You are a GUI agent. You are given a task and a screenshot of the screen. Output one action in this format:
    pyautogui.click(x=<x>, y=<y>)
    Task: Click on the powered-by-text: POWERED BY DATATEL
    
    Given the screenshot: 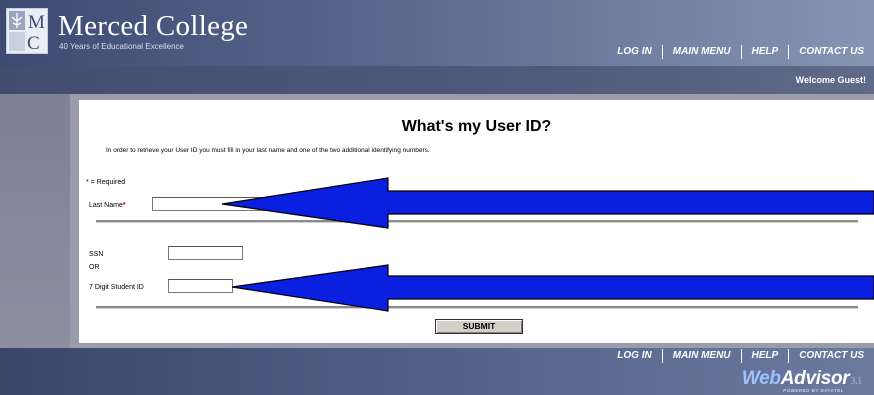 What is the action you would take?
    pyautogui.click(x=813, y=390)
    